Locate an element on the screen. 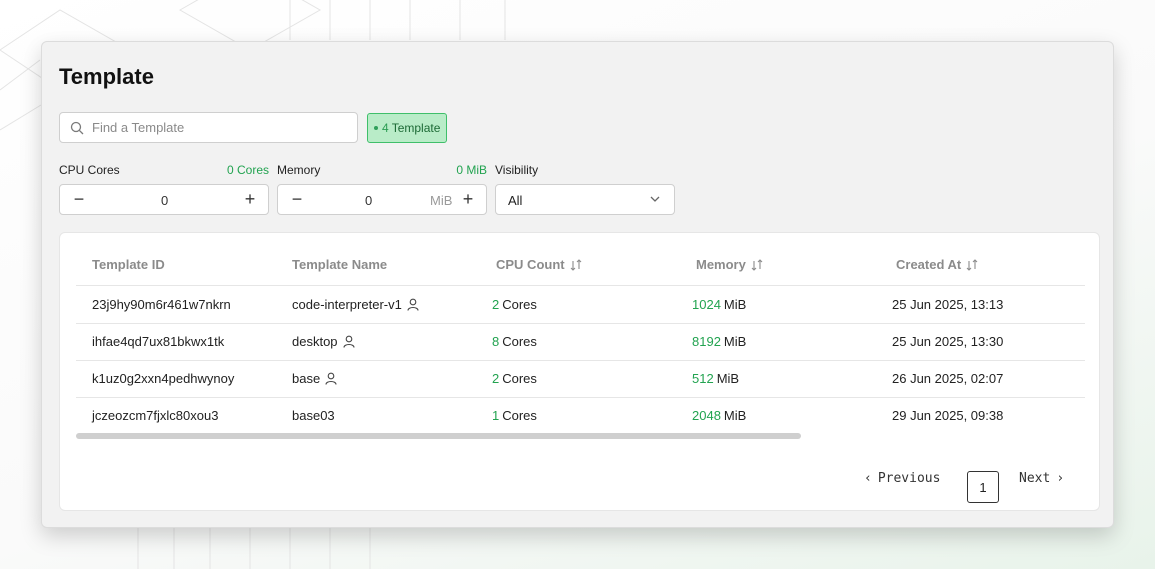 The height and width of the screenshot is (569, 1155). memory-value: 0 is located at coordinates (368, 200).